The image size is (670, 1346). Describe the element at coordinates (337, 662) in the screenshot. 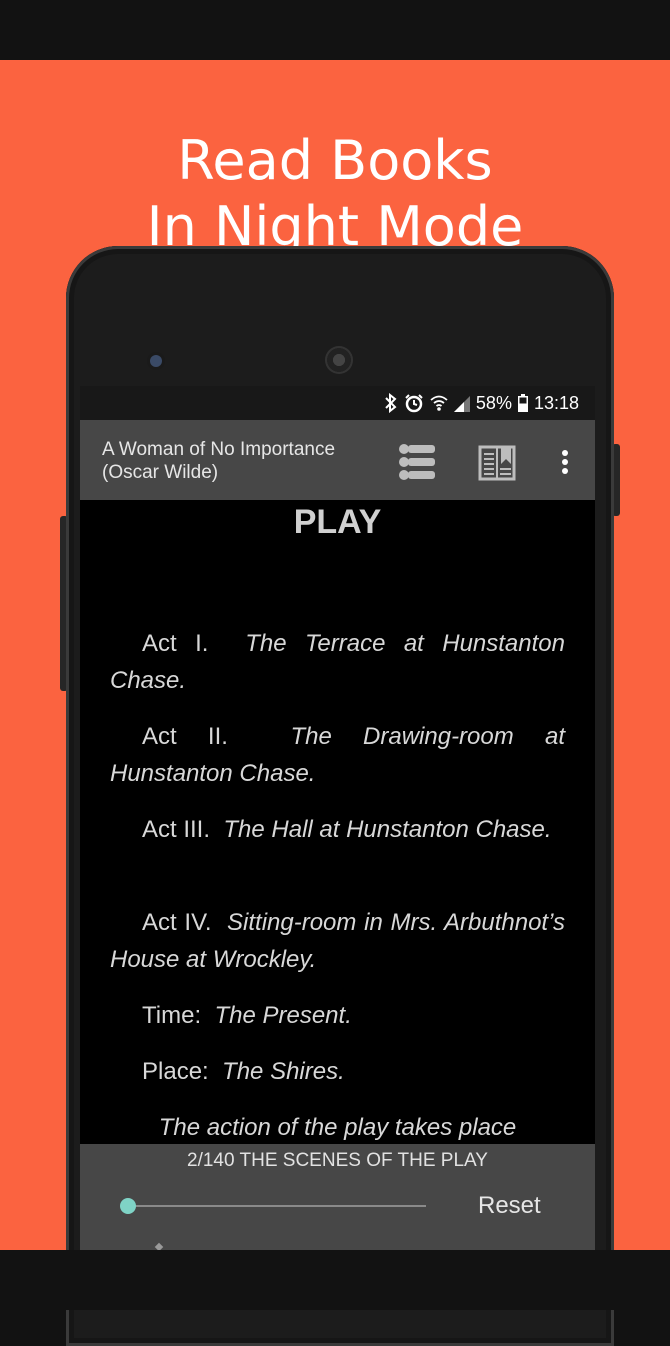

I see `paragraph-act-1: Act I. The Terrace at Hunstanton Chase.` at that location.